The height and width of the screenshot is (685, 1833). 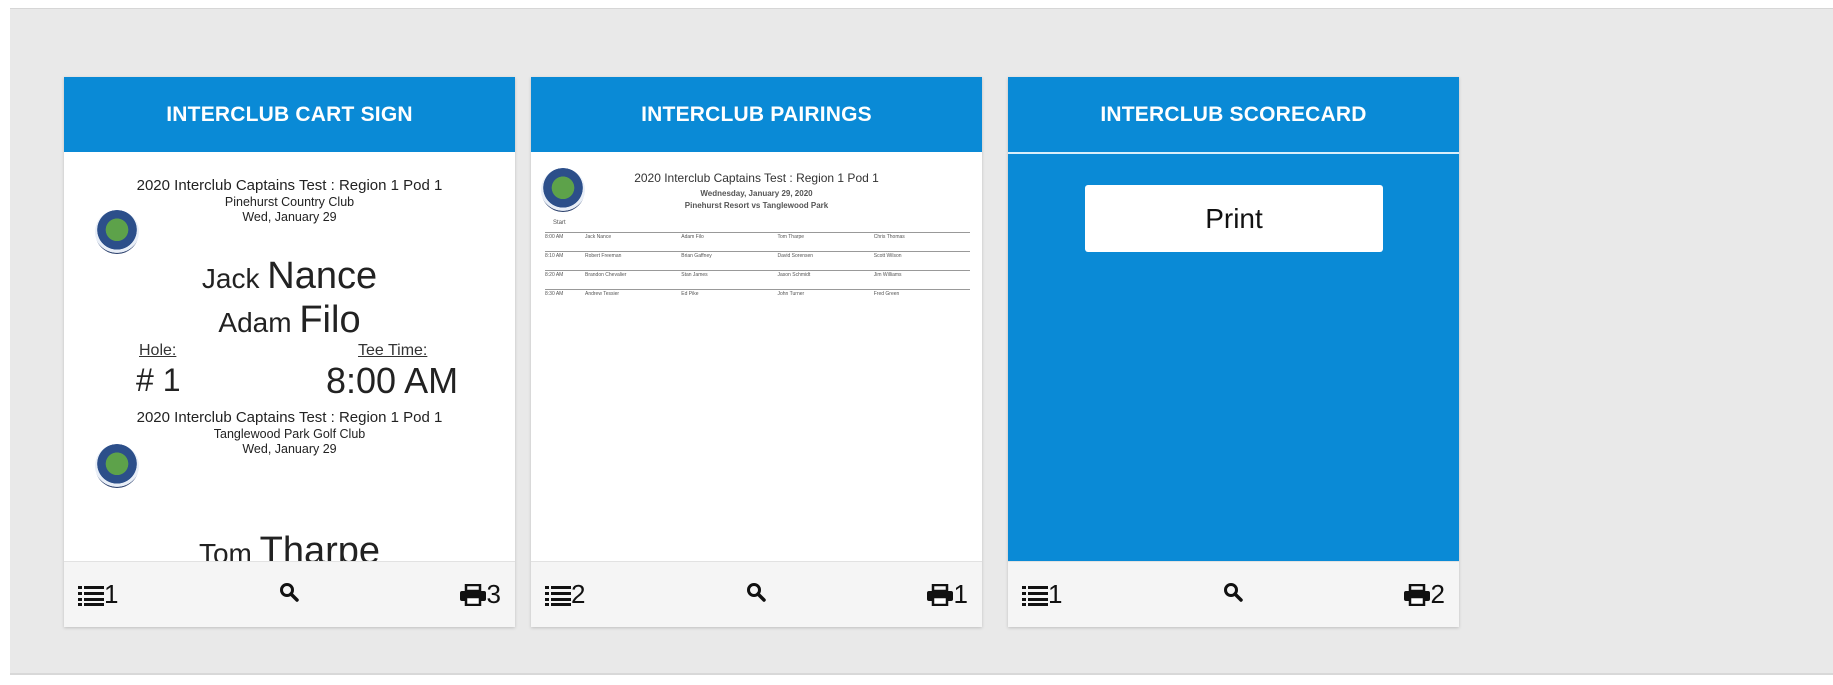 I want to click on hole-label: Hole:, so click(x=158, y=350).